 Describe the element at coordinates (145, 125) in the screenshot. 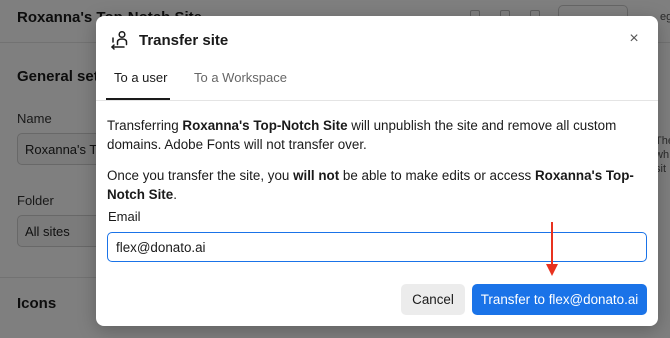

I see `warning-text-pre: Transferring` at that location.